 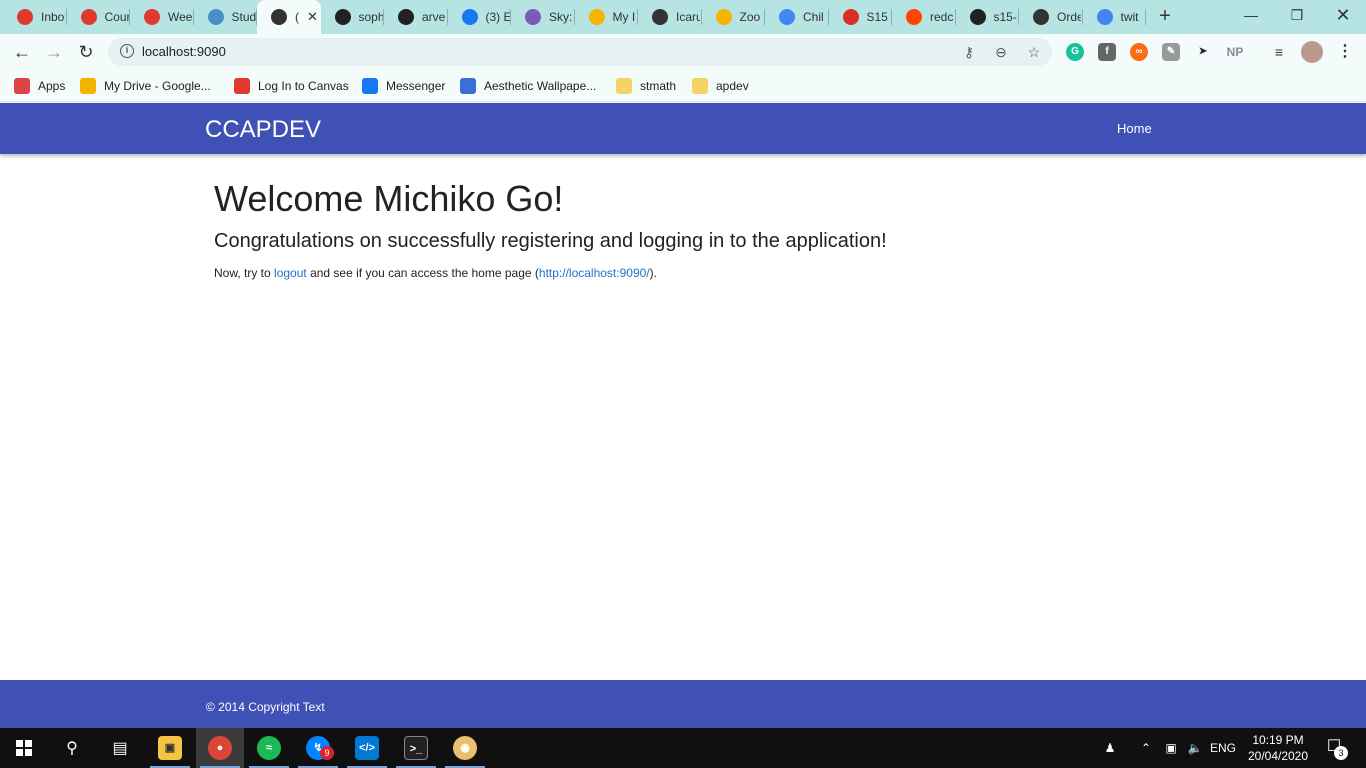 I want to click on paint-button: ◉, so click(x=465, y=748).